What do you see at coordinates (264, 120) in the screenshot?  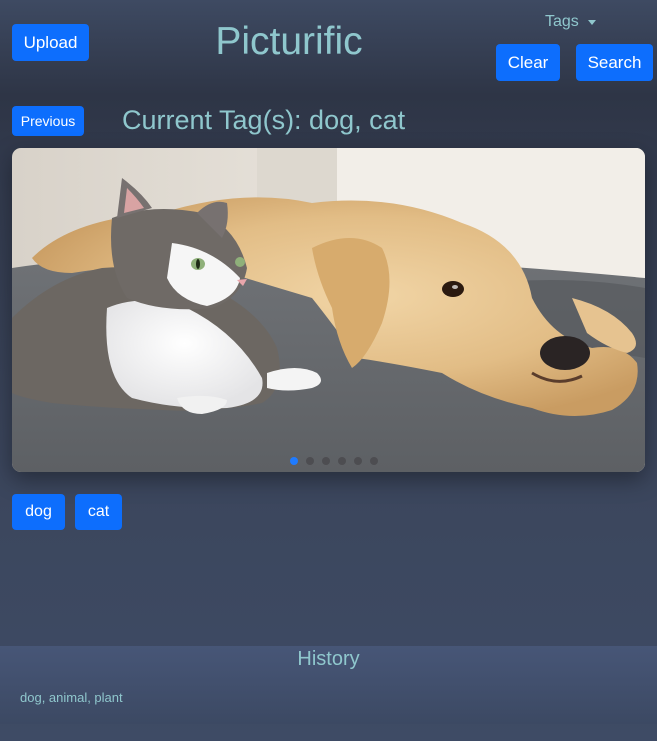 I see `current-tags-heading: Current Tag(s): dog, cat` at bounding box center [264, 120].